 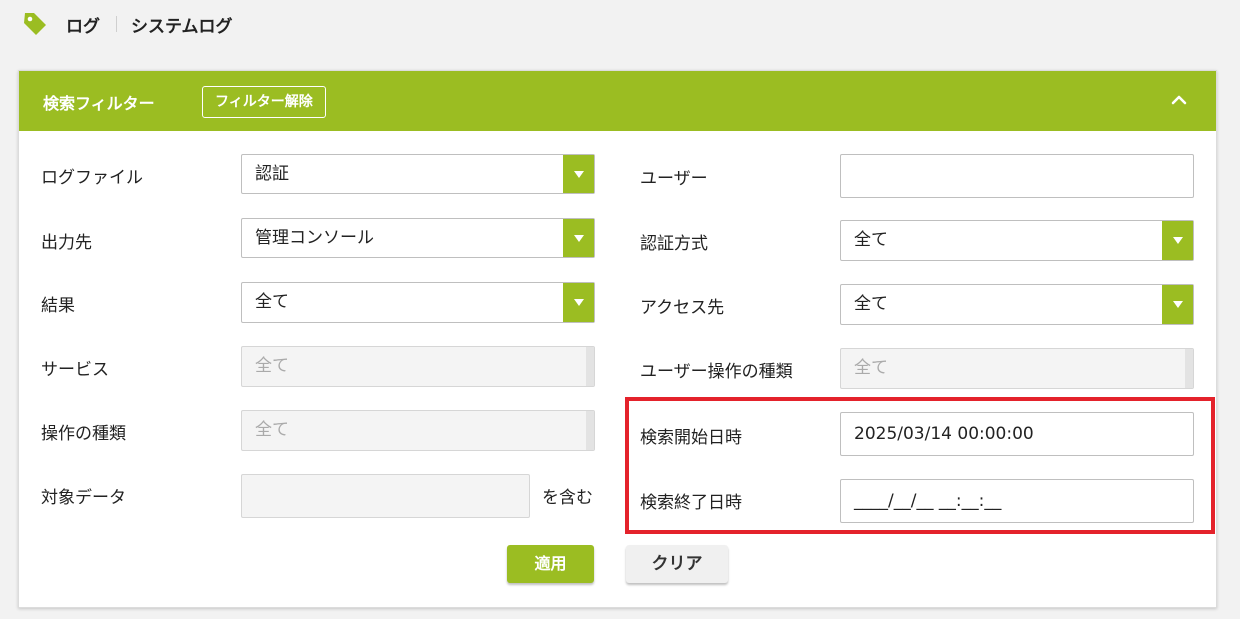 What do you see at coordinates (871, 240) in the screenshot?
I see `auth-method-value: 全て` at bounding box center [871, 240].